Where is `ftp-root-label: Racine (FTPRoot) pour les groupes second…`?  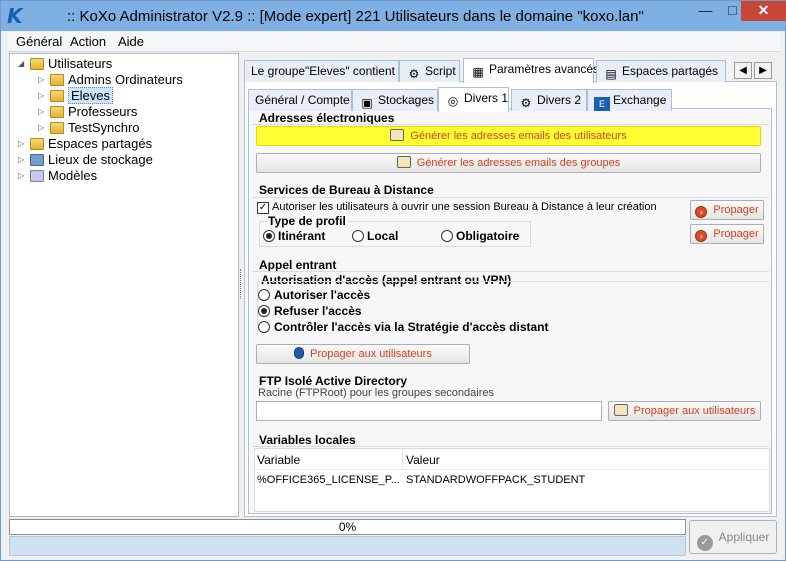 ftp-root-label: Racine (FTPRoot) pour les groupes second… is located at coordinates (376, 393).